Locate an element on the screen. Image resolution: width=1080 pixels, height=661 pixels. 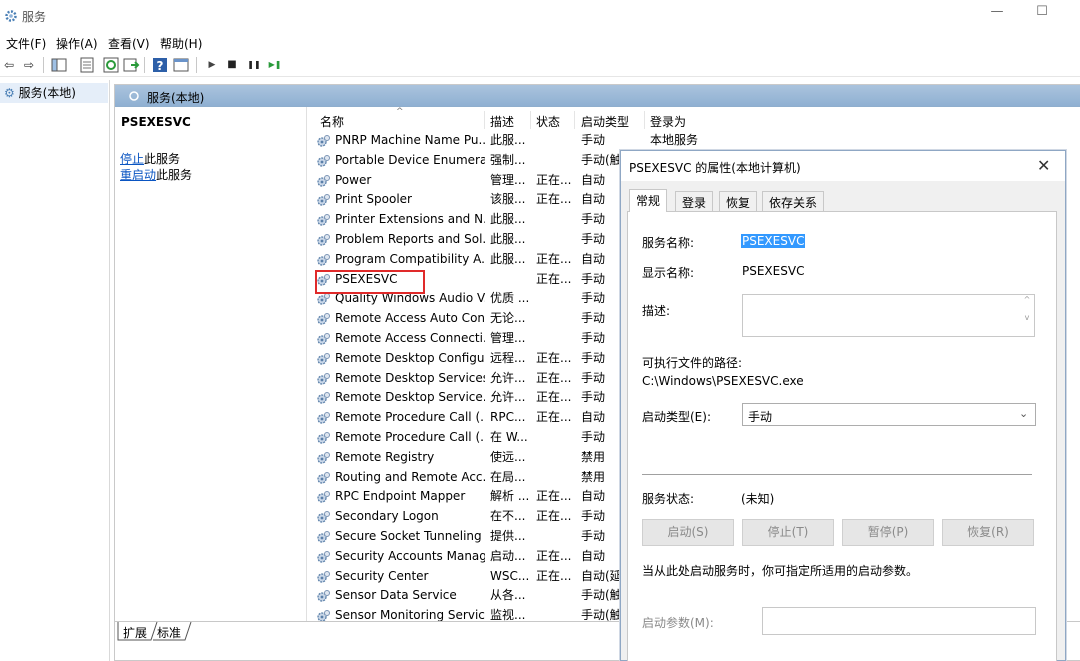
highlight-box is located at coordinates (370, 282).